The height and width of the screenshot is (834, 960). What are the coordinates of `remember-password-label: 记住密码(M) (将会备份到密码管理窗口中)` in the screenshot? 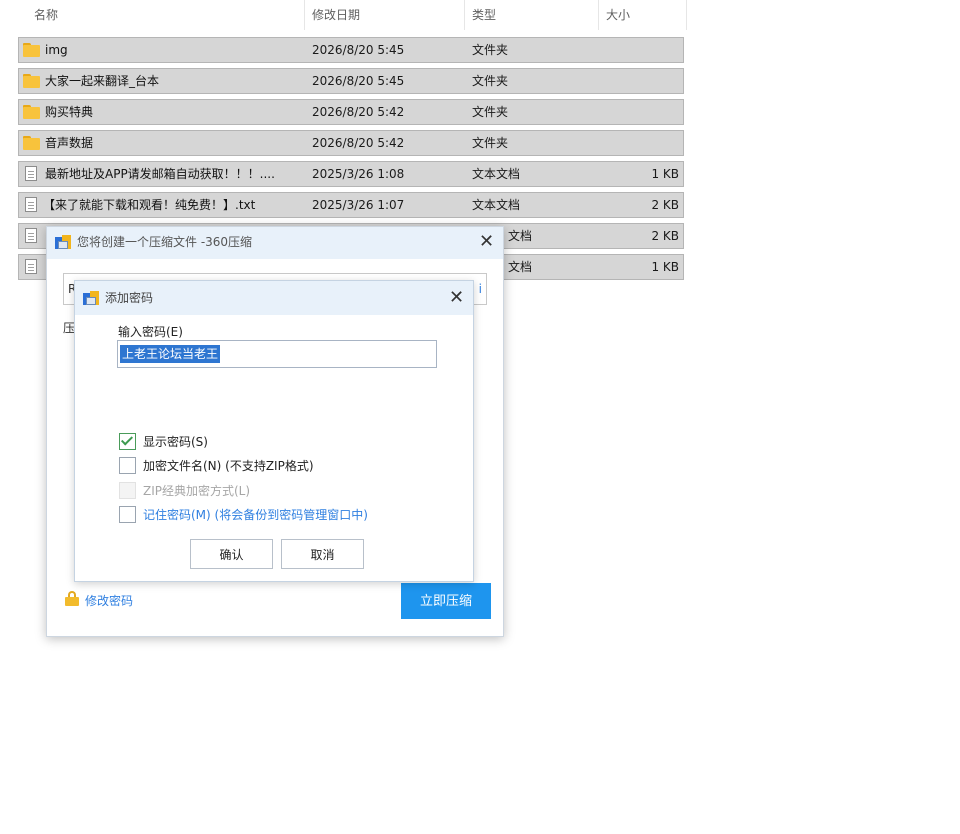 It's located at (255, 515).